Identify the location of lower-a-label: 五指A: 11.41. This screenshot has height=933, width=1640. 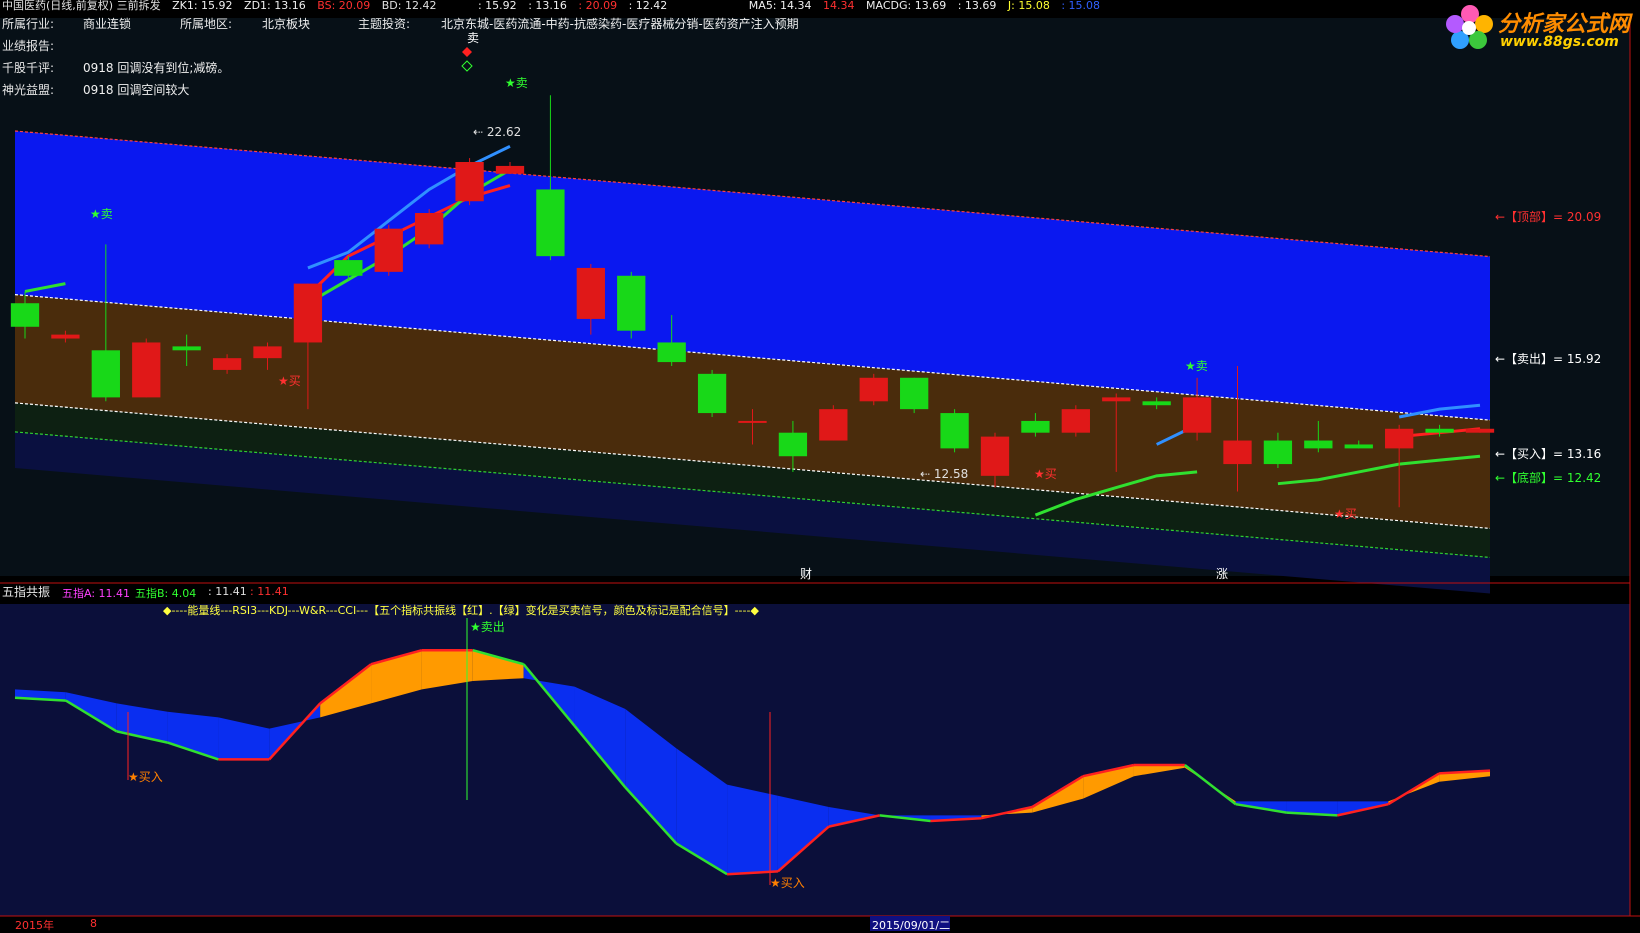
(96, 593).